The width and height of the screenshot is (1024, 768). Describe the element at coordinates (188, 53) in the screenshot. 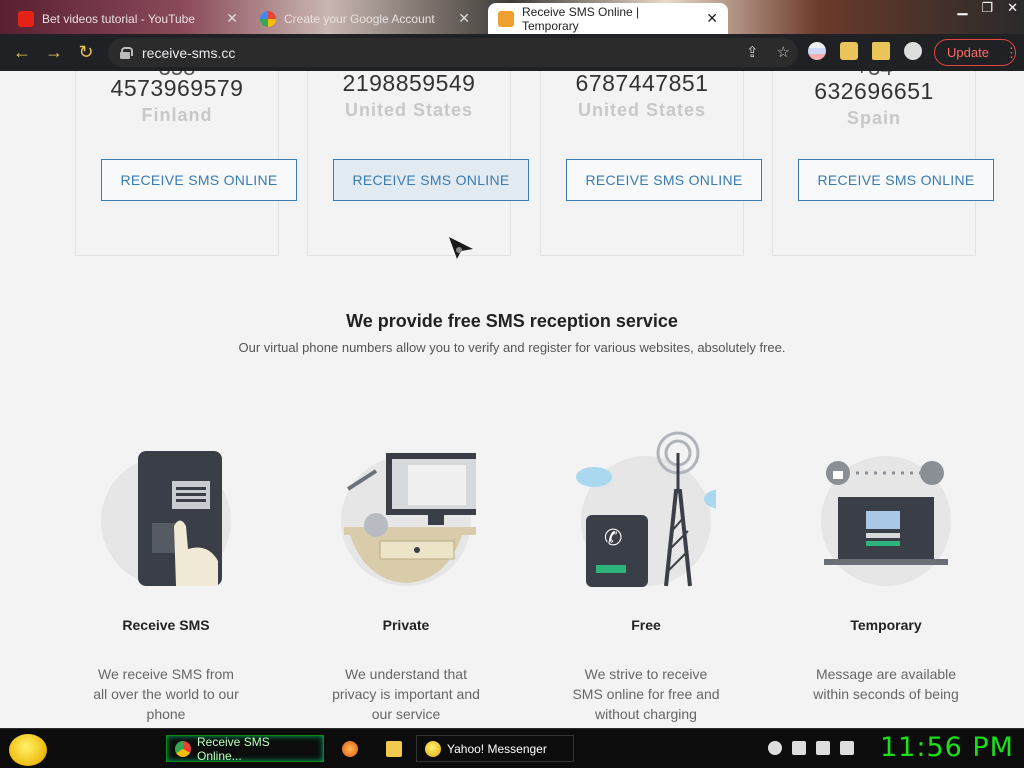

I see `url-text: receive-sms.cc` at that location.